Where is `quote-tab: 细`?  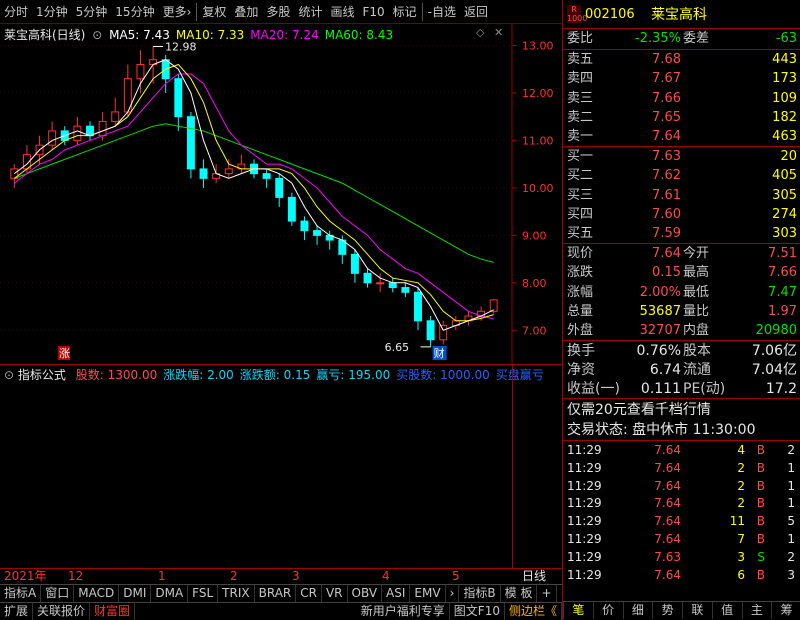 quote-tab: 细 is located at coordinates (637, 610).